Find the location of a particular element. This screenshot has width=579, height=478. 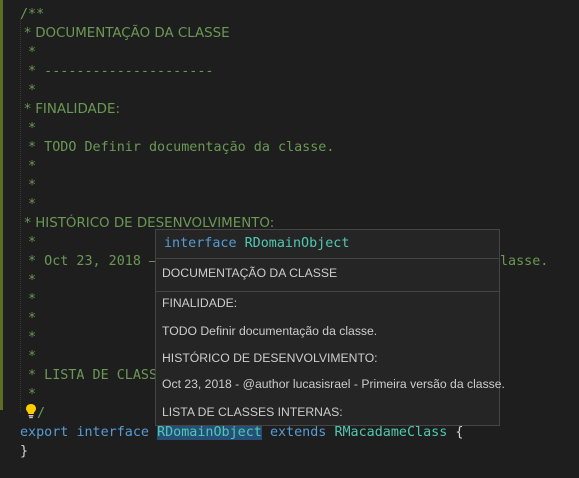

code-line-history-right: lasse. is located at coordinates (524, 261).